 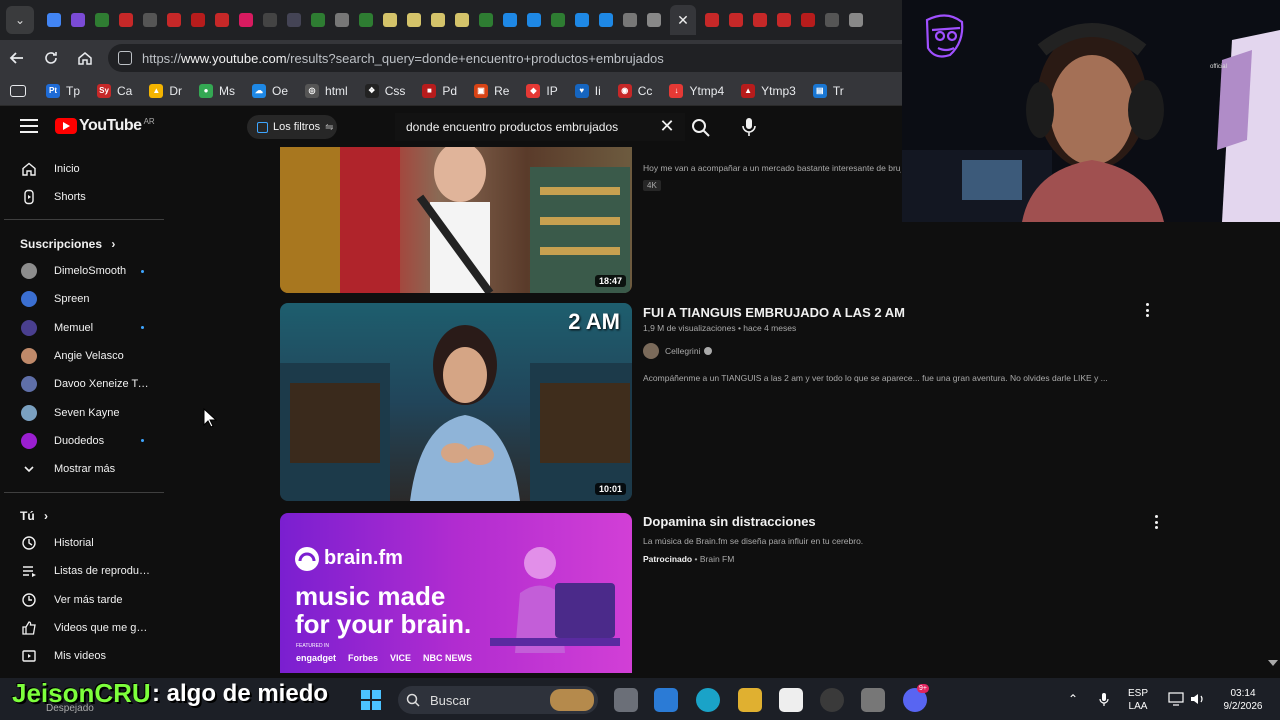 What do you see at coordinates (1147, 310) in the screenshot?
I see `action-menu-button` at bounding box center [1147, 310].